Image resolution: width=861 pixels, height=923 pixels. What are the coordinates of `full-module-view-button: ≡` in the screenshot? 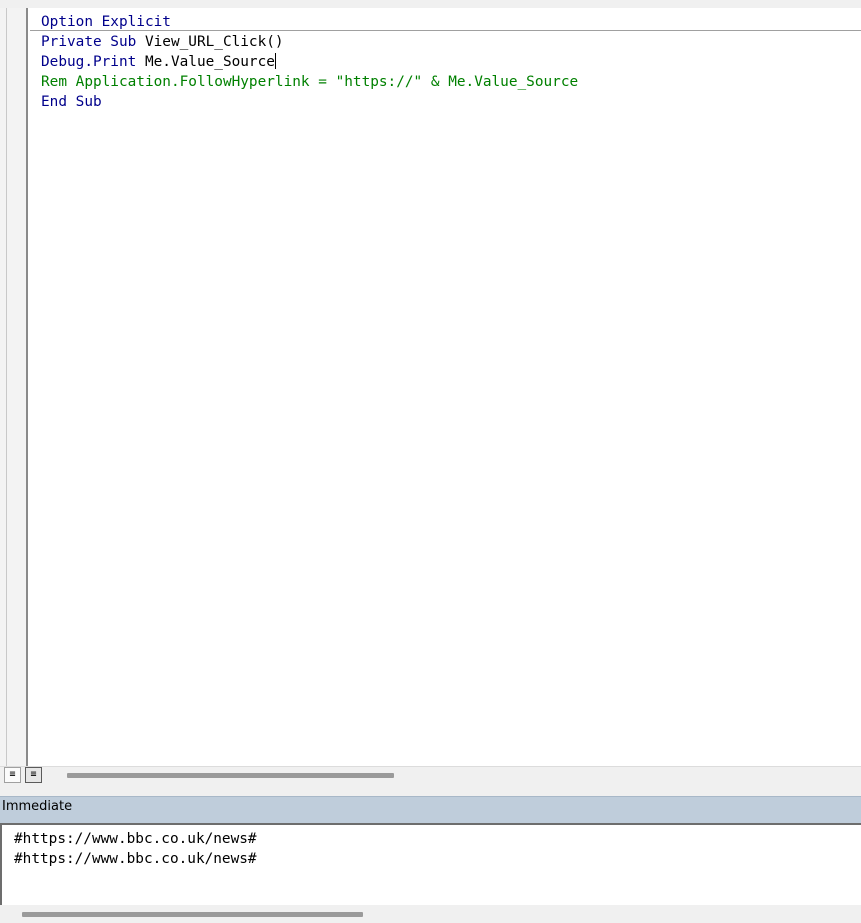 It's located at (33, 775).